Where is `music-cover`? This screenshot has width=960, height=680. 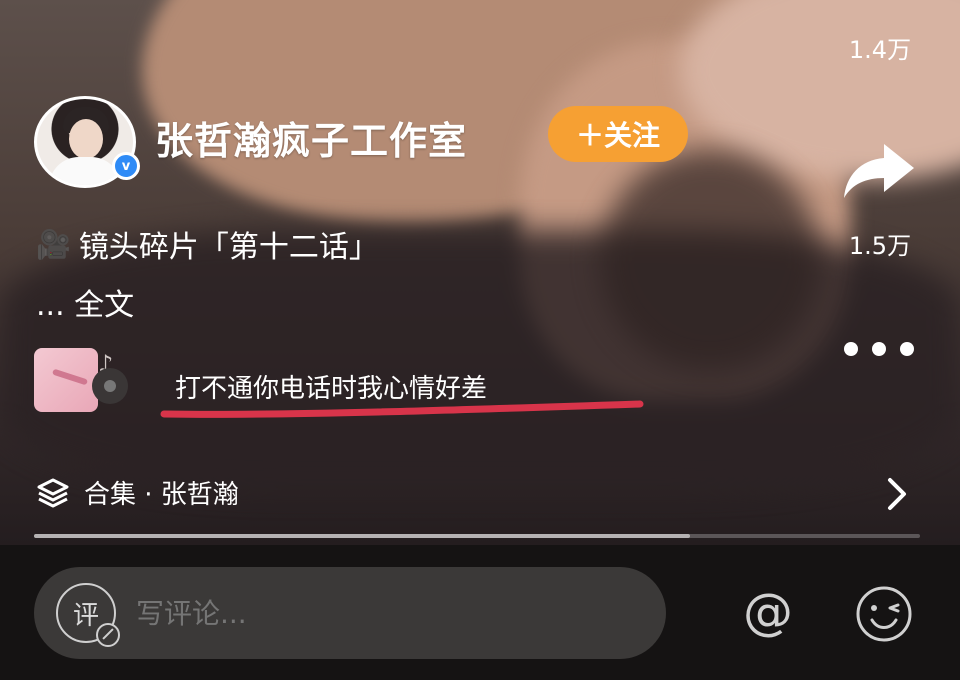
music-cover is located at coordinates (66, 380).